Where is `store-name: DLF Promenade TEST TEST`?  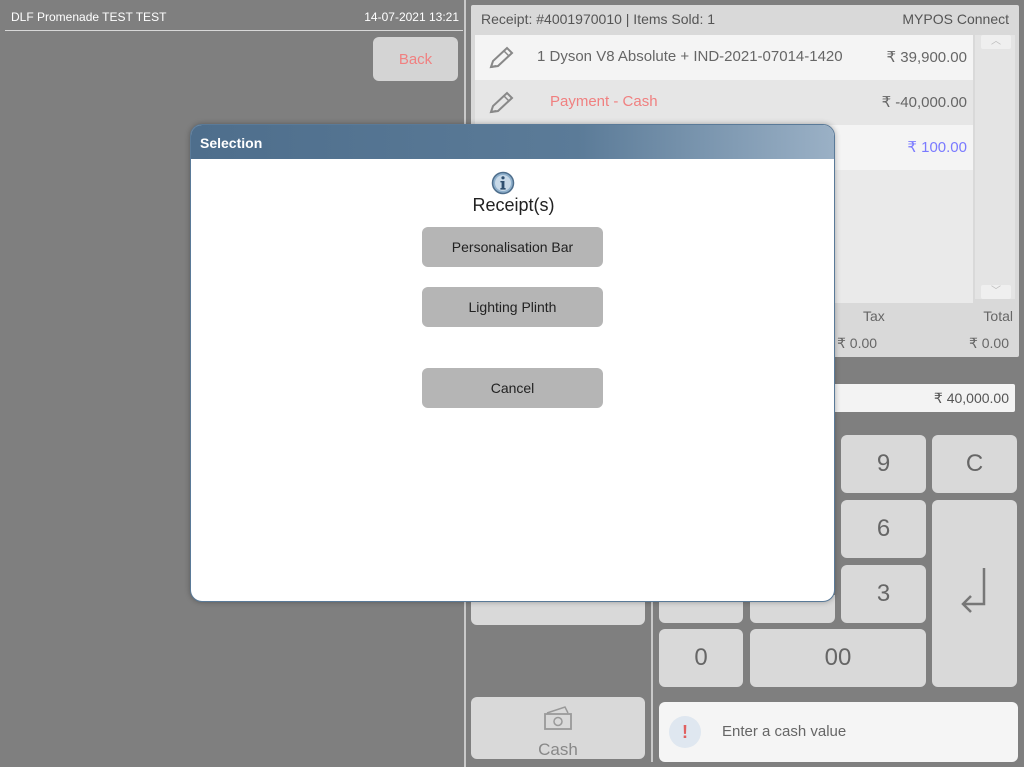
store-name: DLF Promenade TEST TEST is located at coordinates (89, 17).